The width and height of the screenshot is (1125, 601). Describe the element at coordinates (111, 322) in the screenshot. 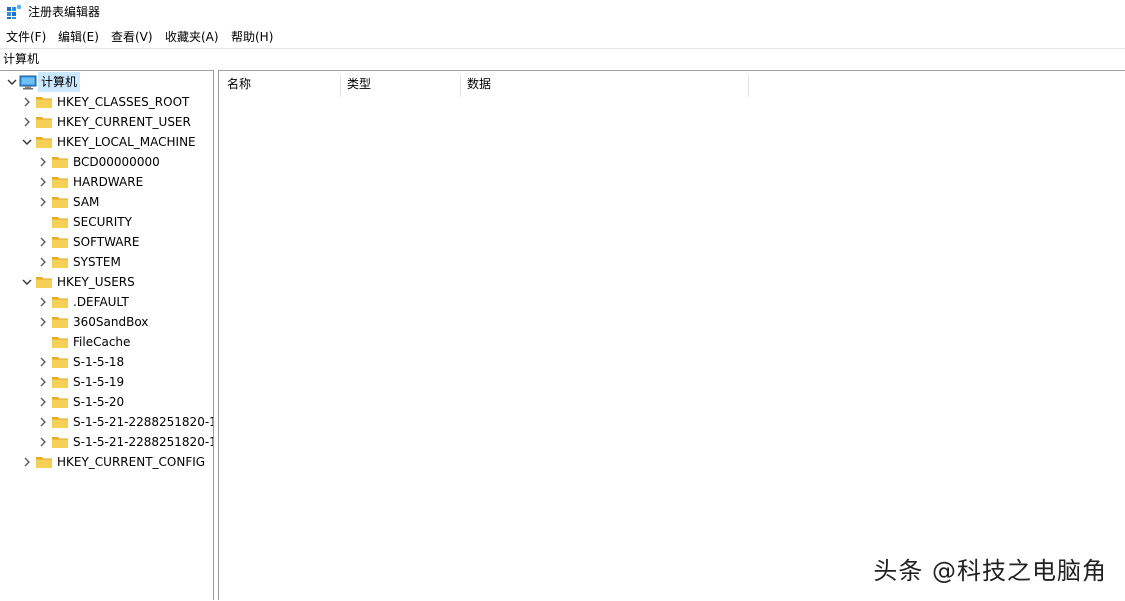

I see `tree-label: 360SandBox` at that location.